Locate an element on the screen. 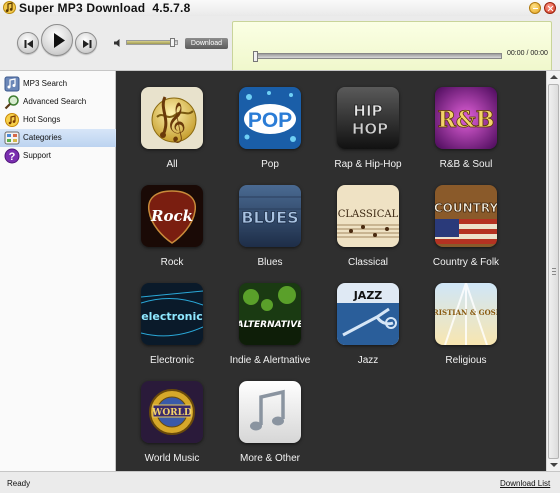  category-classical-art: CLASSICAL is located at coordinates (368, 216).